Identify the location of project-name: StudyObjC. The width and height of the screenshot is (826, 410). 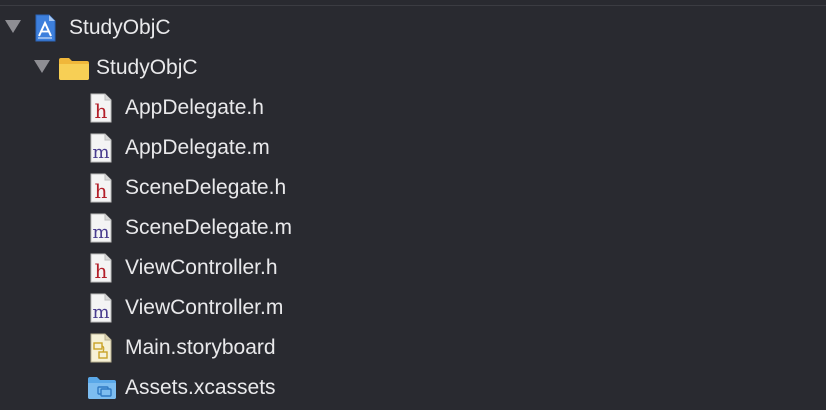
(120, 27).